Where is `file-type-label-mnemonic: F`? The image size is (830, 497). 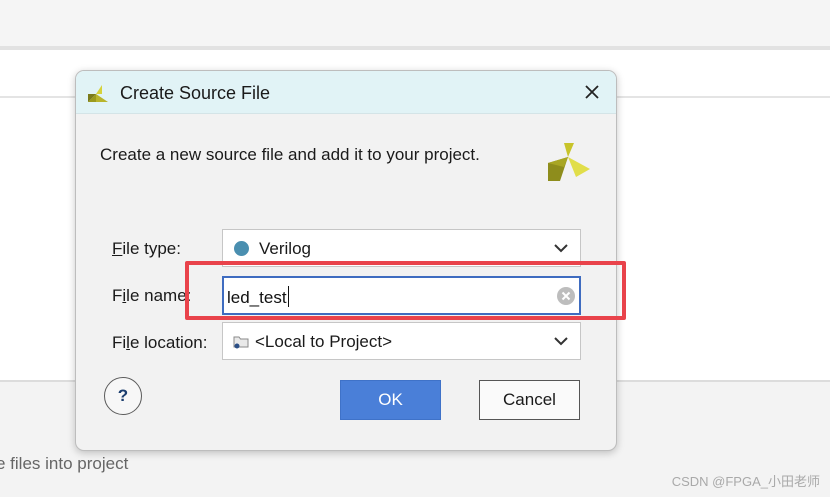 file-type-label-mnemonic: F is located at coordinates (117, 248).